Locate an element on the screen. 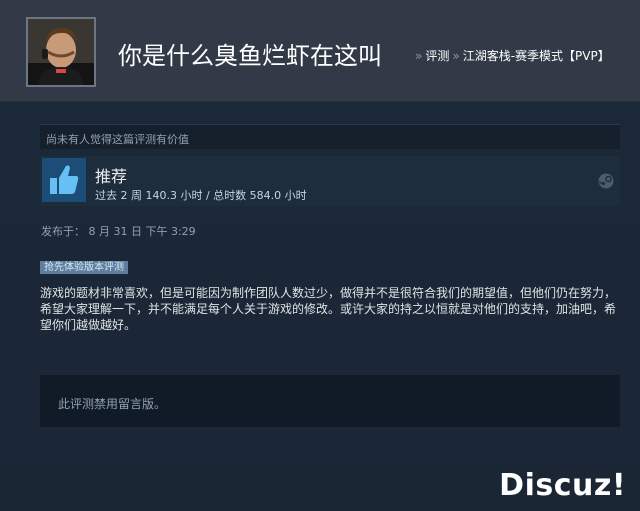 The width and height of the screenshot is (640, 511). recommendation-label: 推荐 is located at coordinates (111, 176).